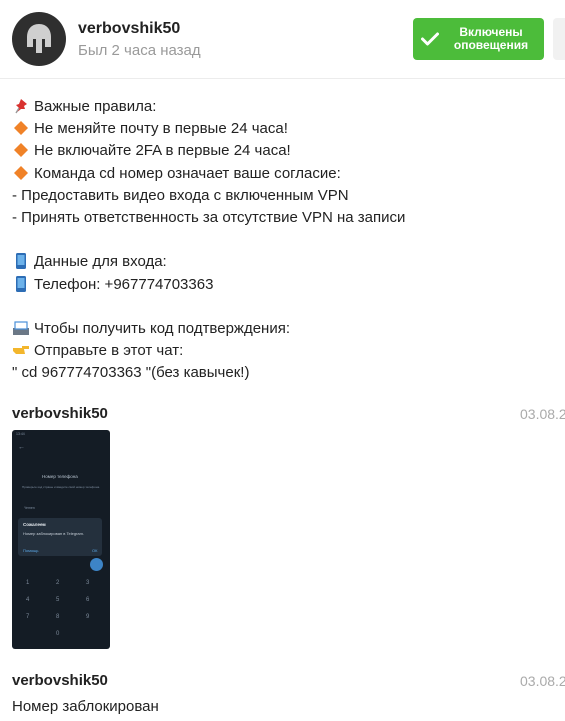  I want to click on screenshot-back-arrow-icon: ←, so click(21, 447).